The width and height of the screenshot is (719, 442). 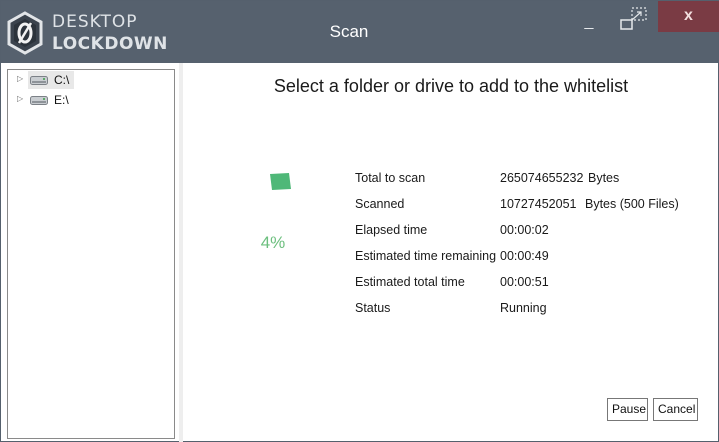 I want to click on lock-badge-icon, so click(x=25, y=33).